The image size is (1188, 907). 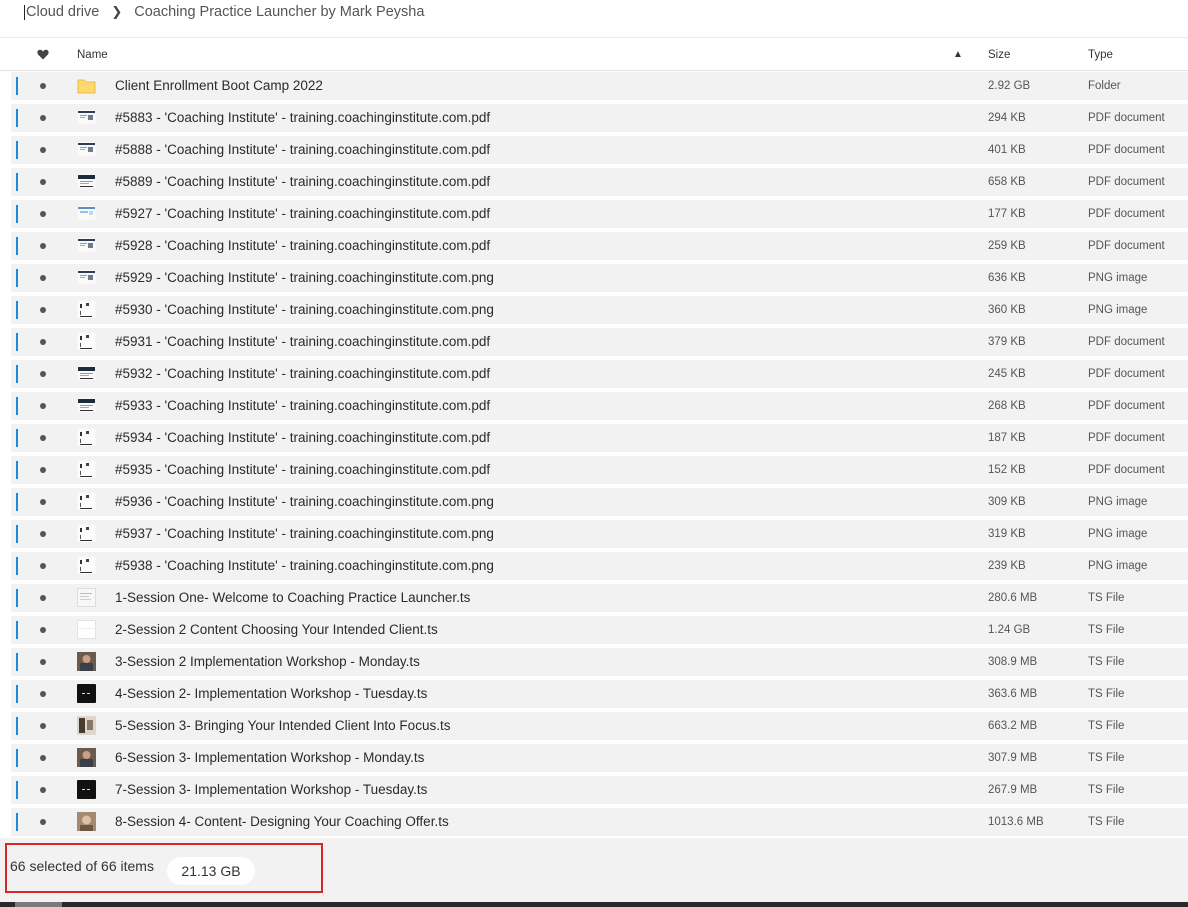 What do you see at coordinates (62, 12) in the screenshot?
I see `breadcrumb-root: Cloud drive` at bounding box center [62, 12].